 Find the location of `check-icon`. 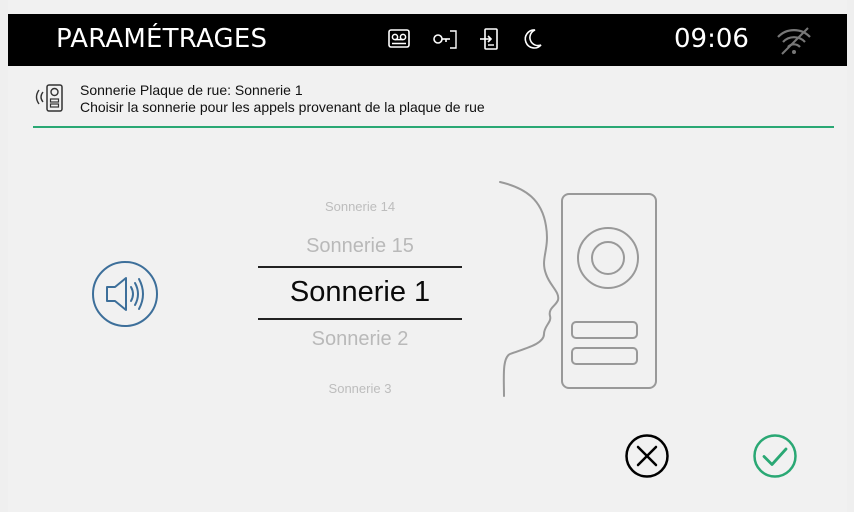

check-icon is located at coordinates (775, 456).